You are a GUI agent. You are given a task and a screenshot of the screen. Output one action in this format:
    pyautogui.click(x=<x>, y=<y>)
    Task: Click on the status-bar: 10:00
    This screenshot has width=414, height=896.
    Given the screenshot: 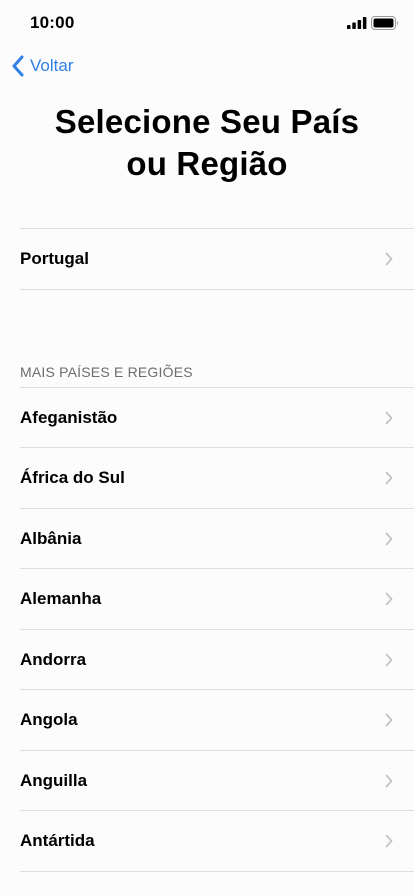 What is the action you would take?
    pyautogui.click(x=207, y=22)
    